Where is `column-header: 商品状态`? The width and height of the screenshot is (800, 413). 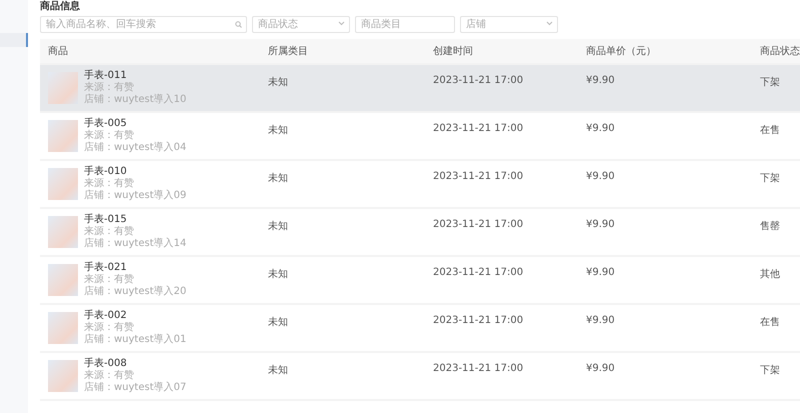 column-header: 商品状态 is located at coordinates (780, 51).